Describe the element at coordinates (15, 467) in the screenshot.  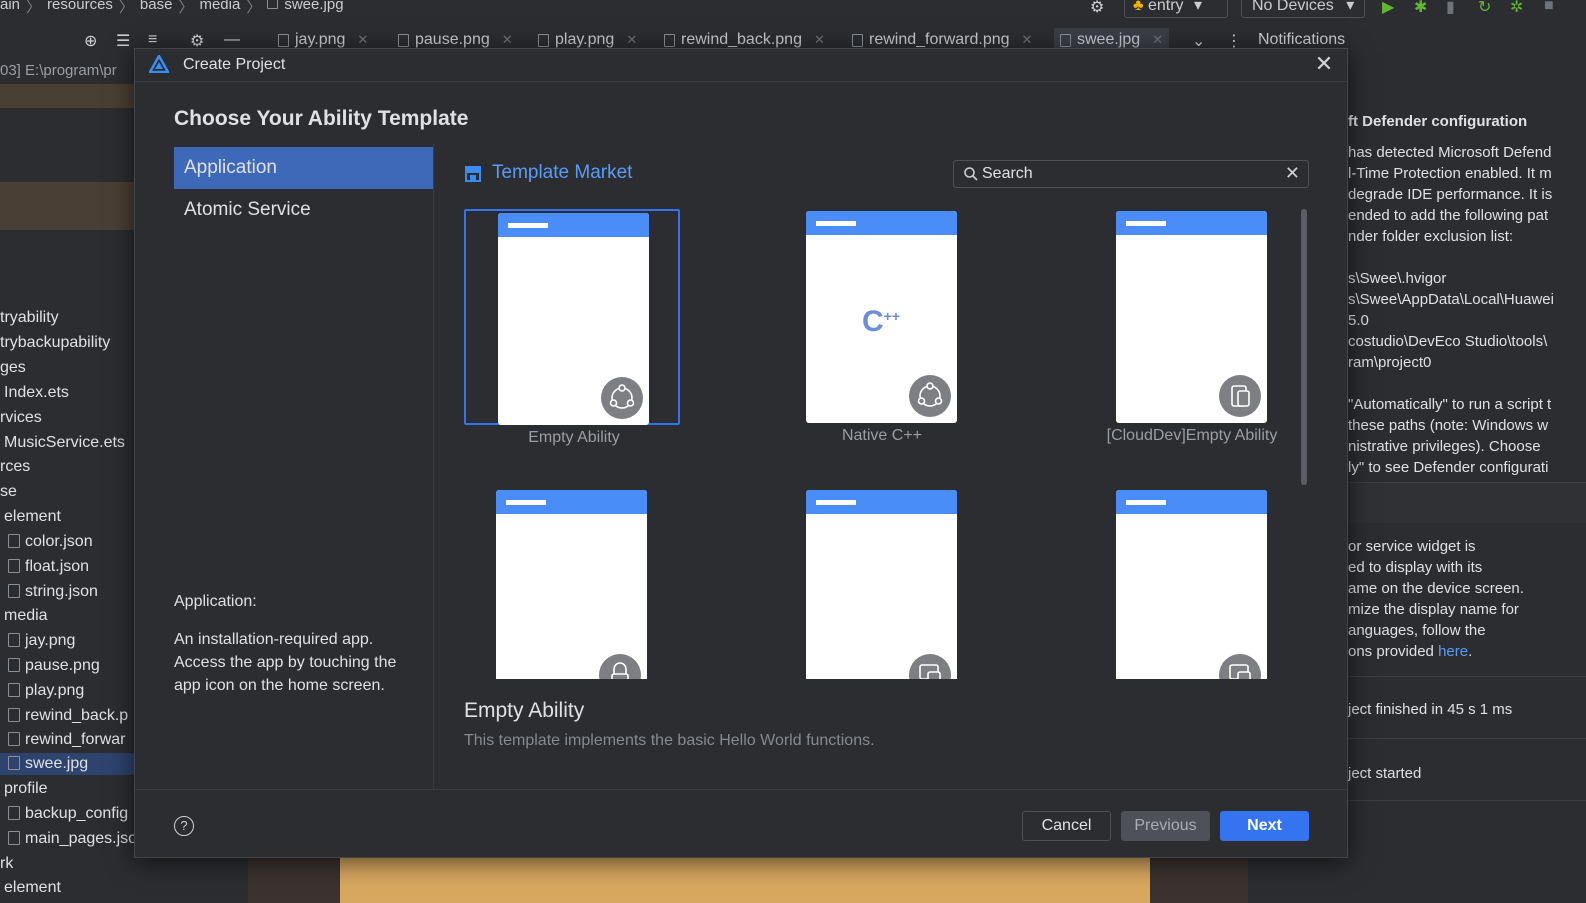
I see `tree-item: rces` at that location.